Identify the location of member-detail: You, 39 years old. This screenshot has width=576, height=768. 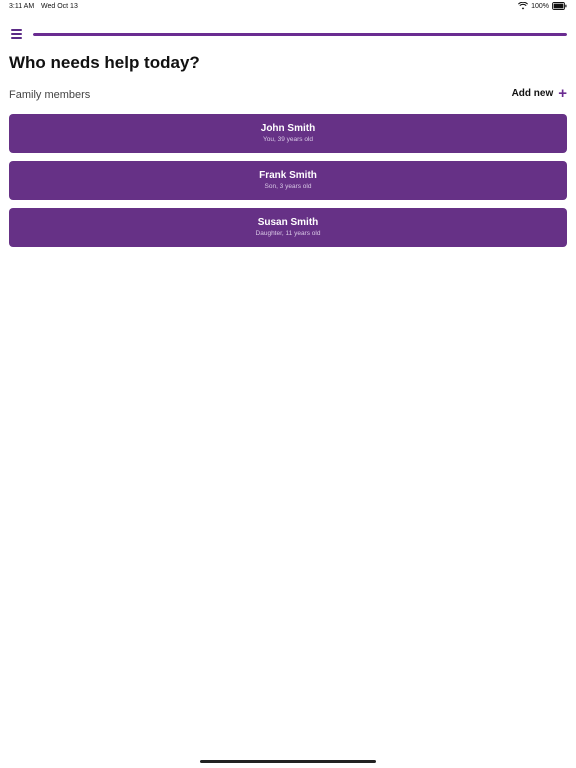
(288, 139).